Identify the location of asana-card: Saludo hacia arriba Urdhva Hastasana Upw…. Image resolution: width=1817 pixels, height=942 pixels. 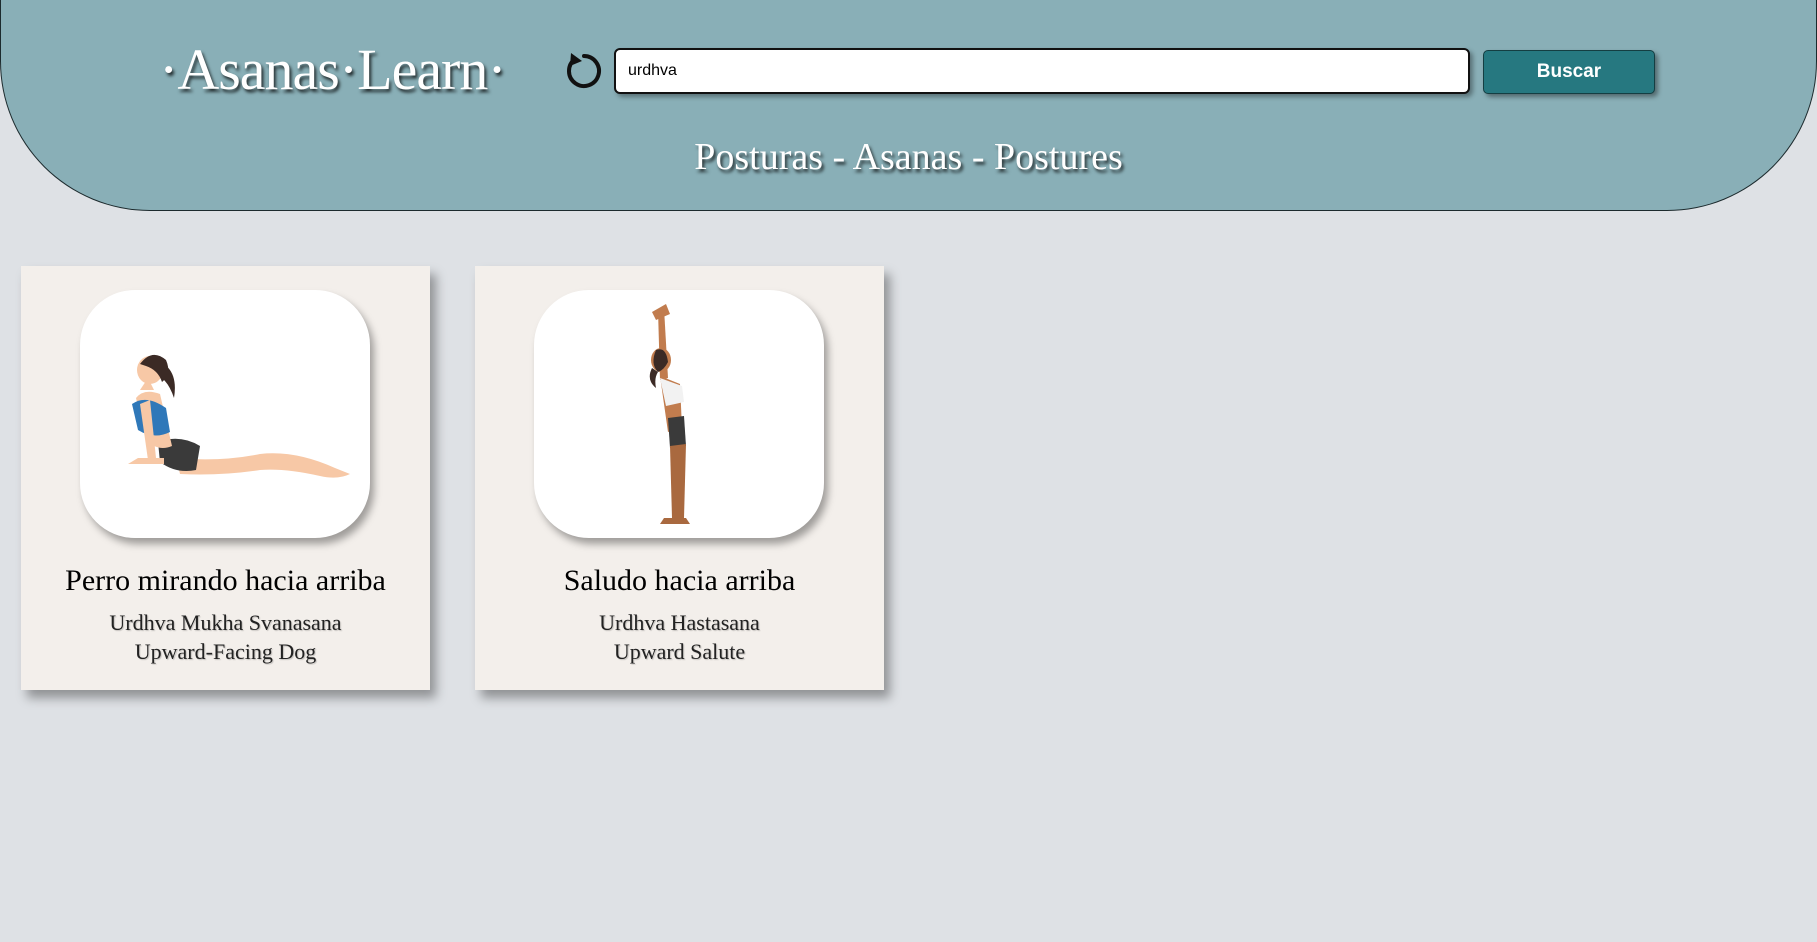
(679, 478).